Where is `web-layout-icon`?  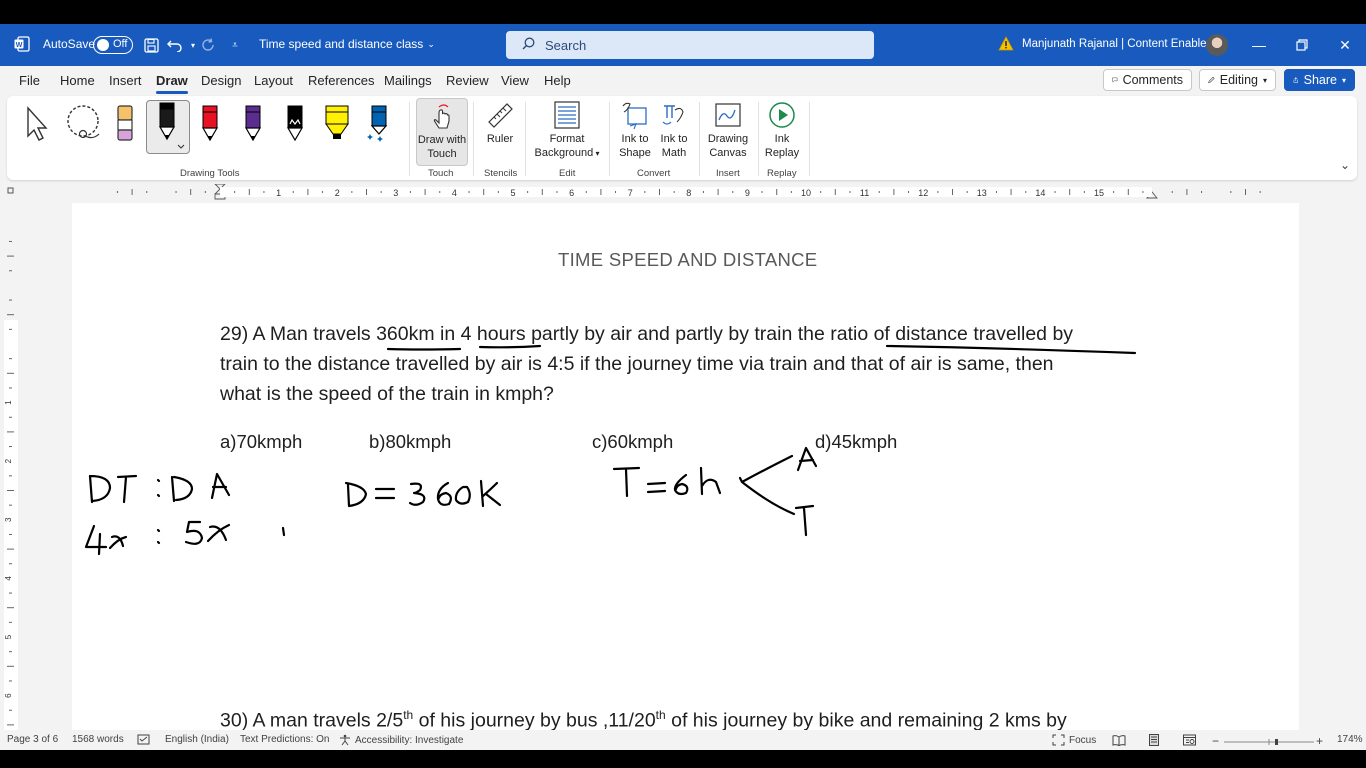 web-layout-icon is located at coordinates (1189, 740).